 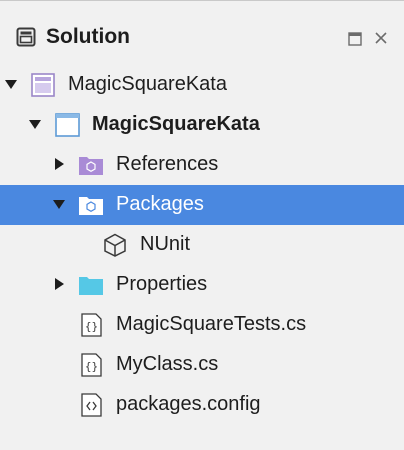 What do you see at coordinates (91, 166) in the screenshot?
I see `references-folder-icon` at bounding box center [91, 166].